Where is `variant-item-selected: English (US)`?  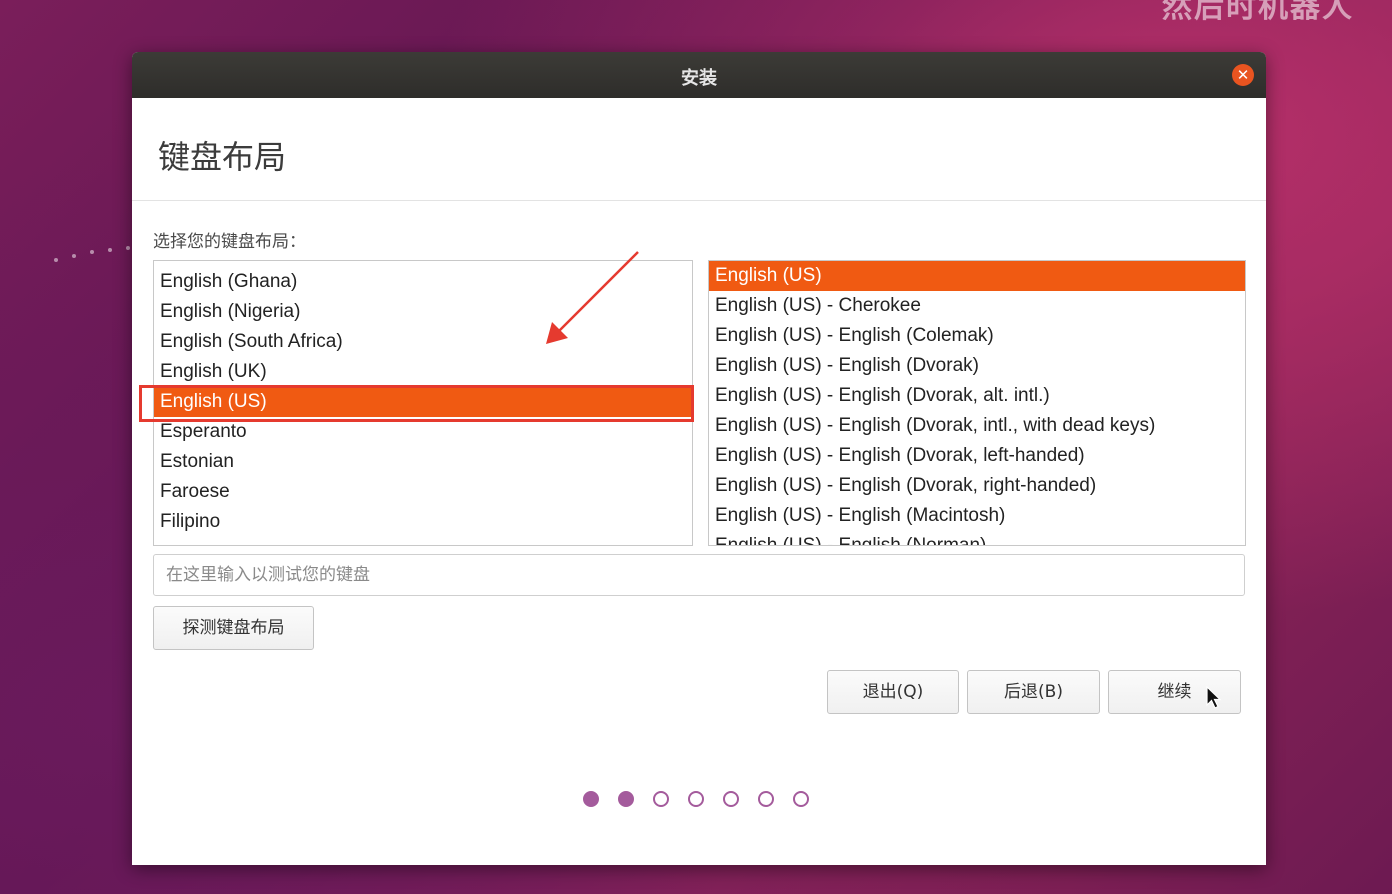
variant-item-selected: English (US) is located at coordinates (977, 276).